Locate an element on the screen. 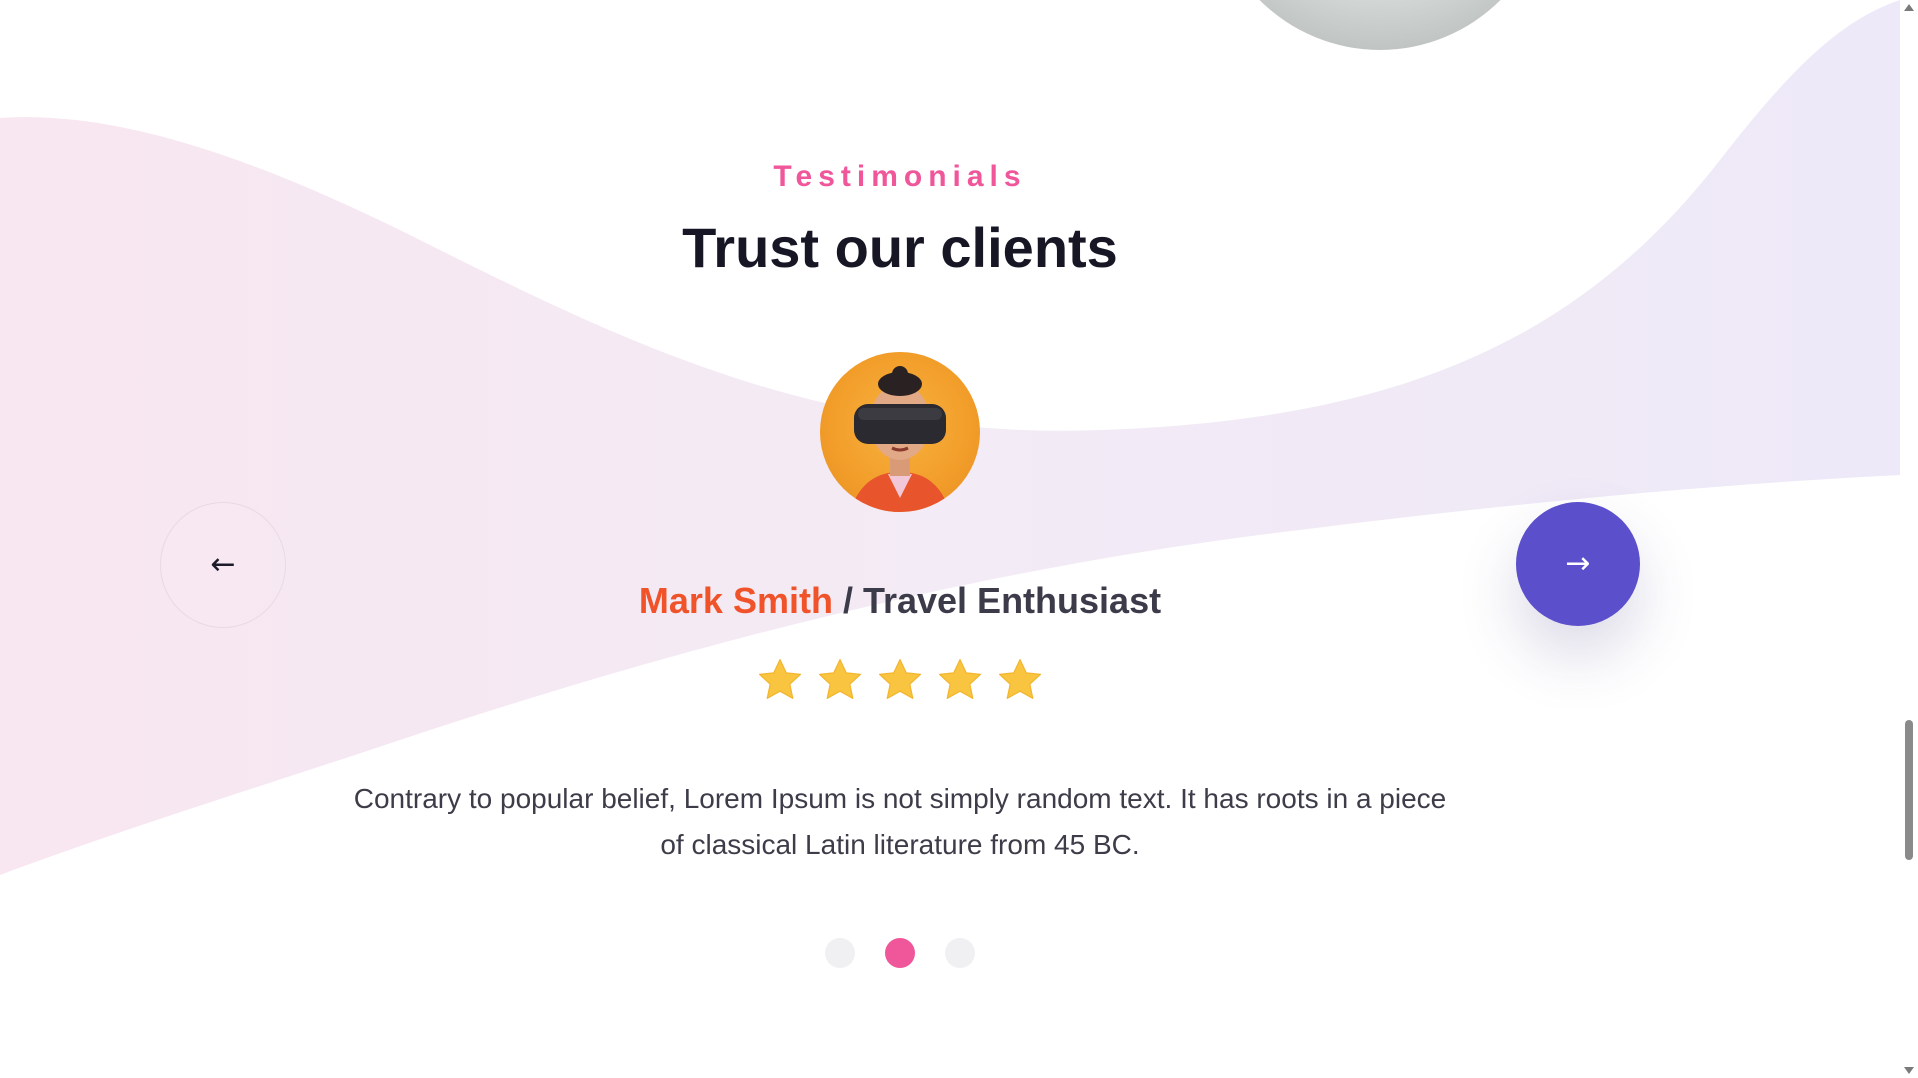 The height and width of the screenshot is (1078, 1918). scrollbar-thumb is located at coordinates (1909, 790).